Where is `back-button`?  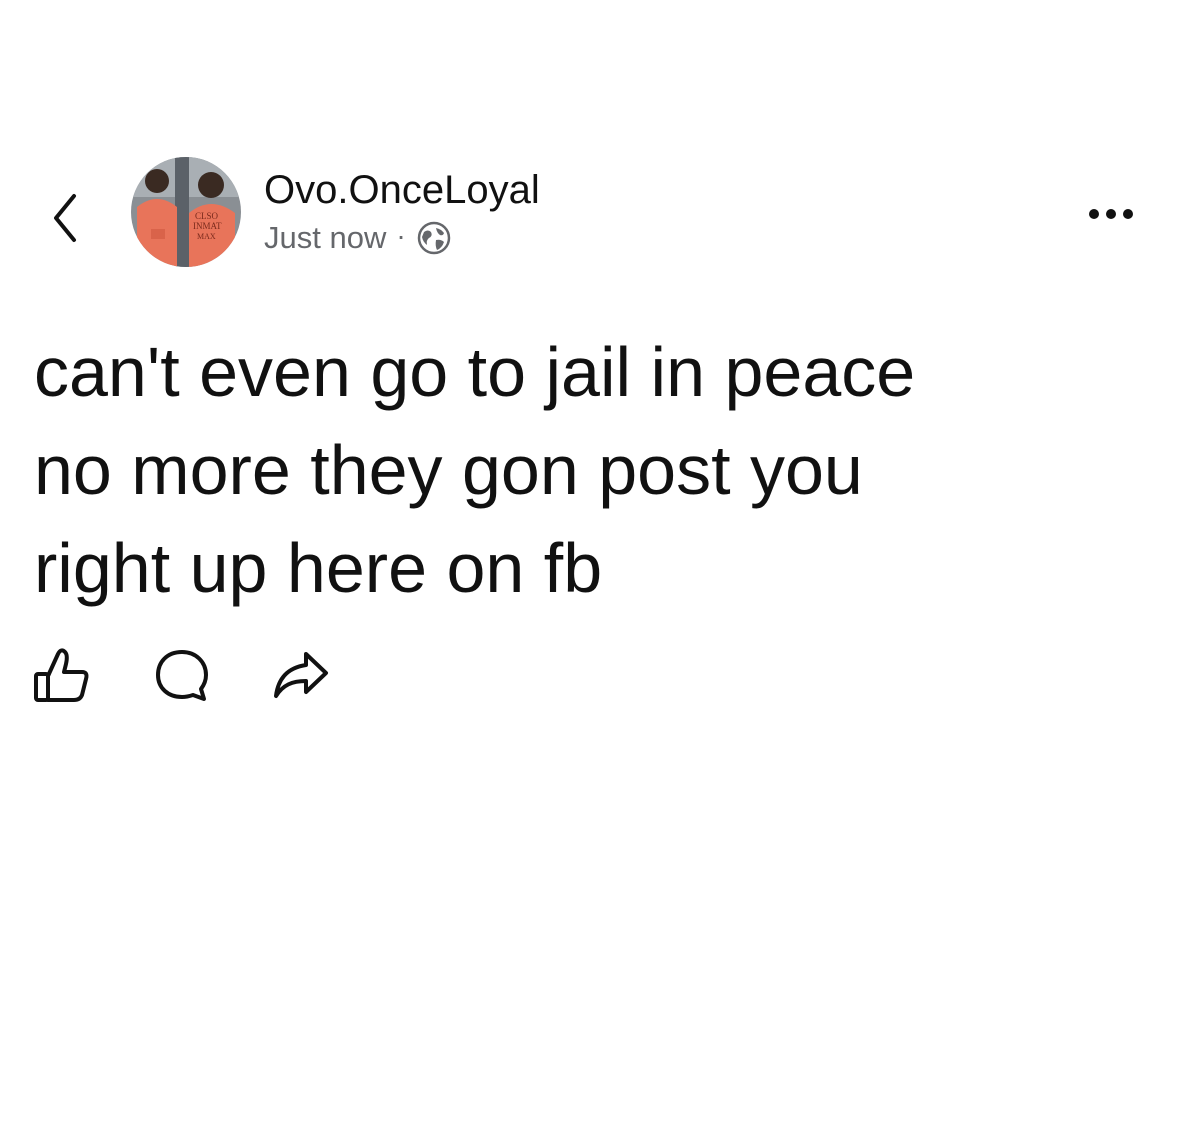
back-button is located at coordinates (66, 218).